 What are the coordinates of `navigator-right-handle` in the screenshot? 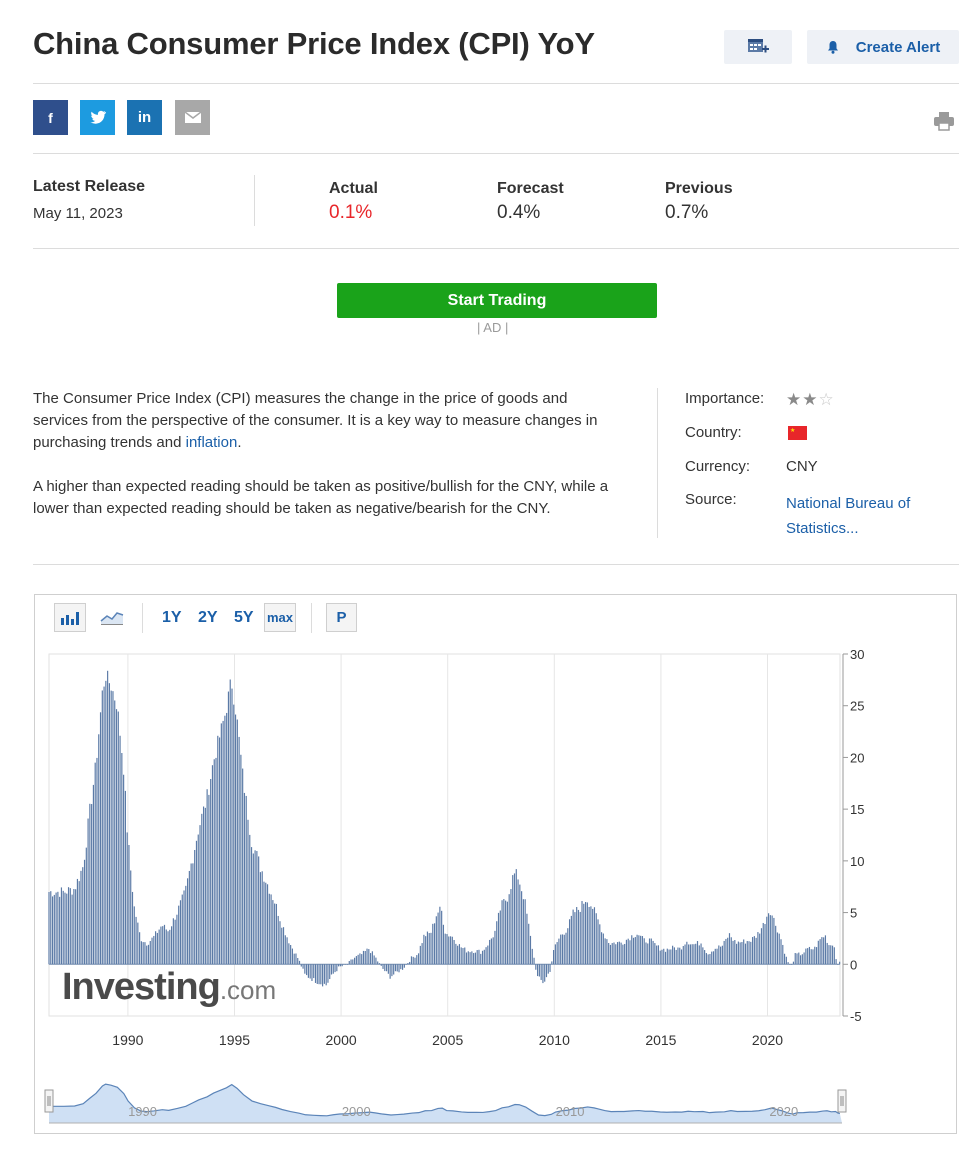 It's located at (842, 1101).